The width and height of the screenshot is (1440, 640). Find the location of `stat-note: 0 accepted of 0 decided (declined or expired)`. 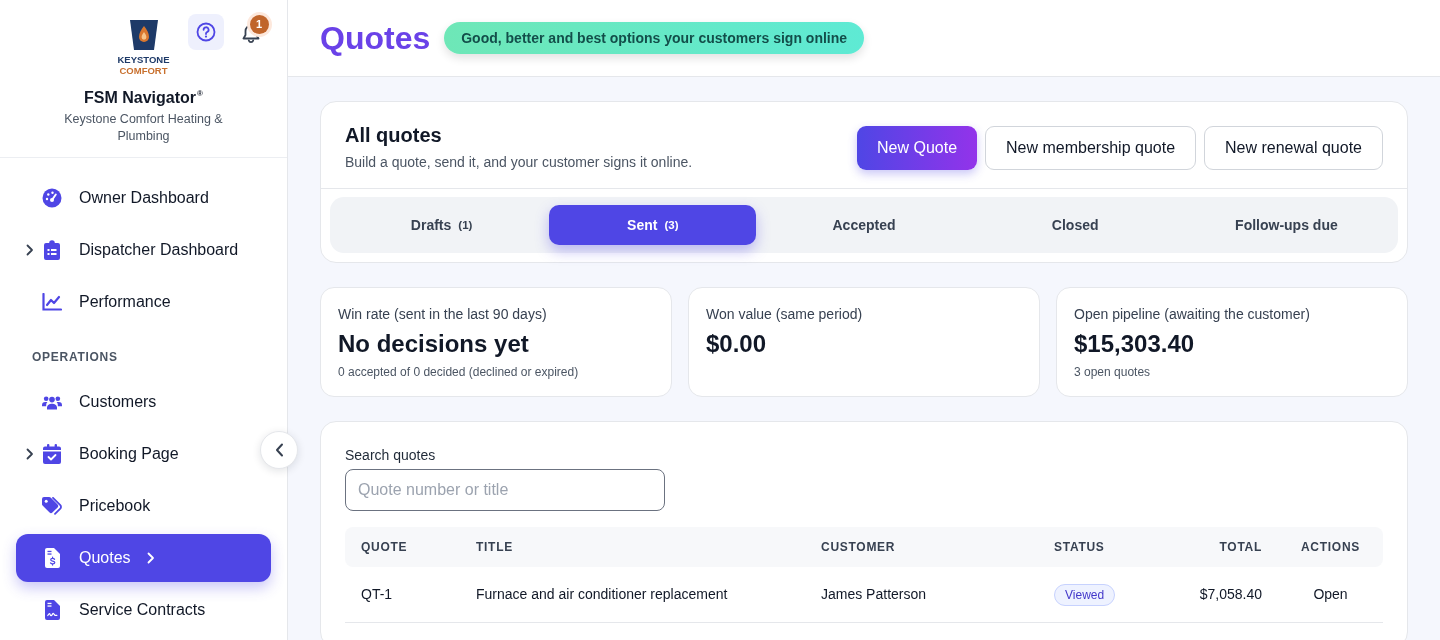

stat-note: 0 accepted of 0 decided (declined or expired) is located at coordinates (458, 372).